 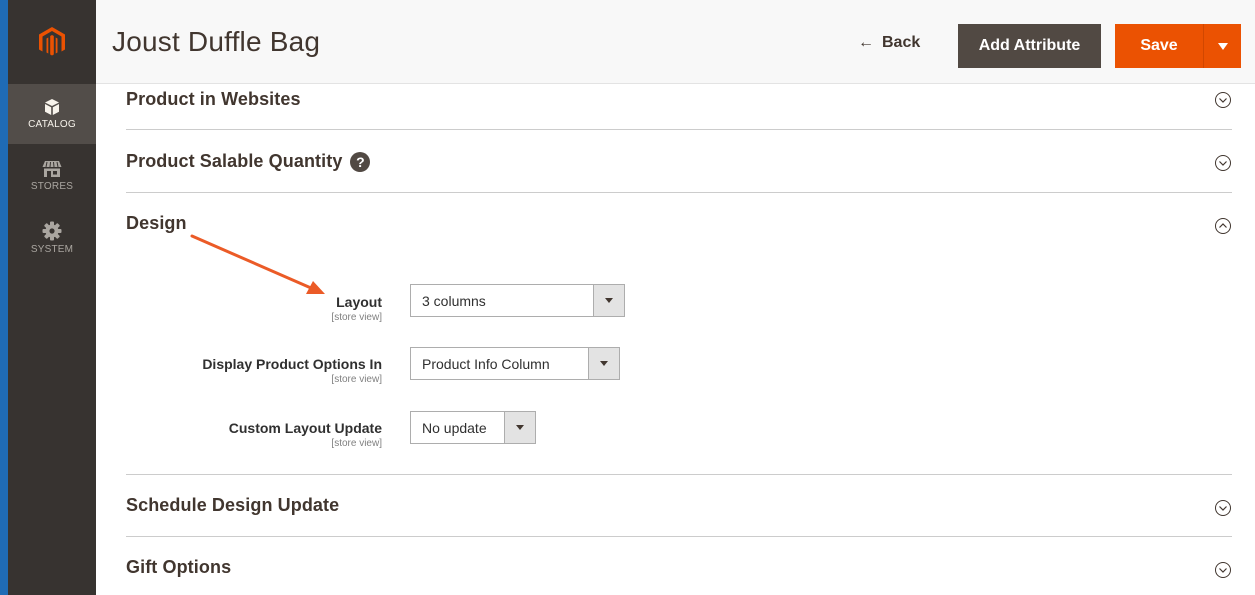 What do you see at coordinates (252, 308) in the screenshot?
I see `field-label-layout: Layout [store view]` at bounding box center [252, 308].